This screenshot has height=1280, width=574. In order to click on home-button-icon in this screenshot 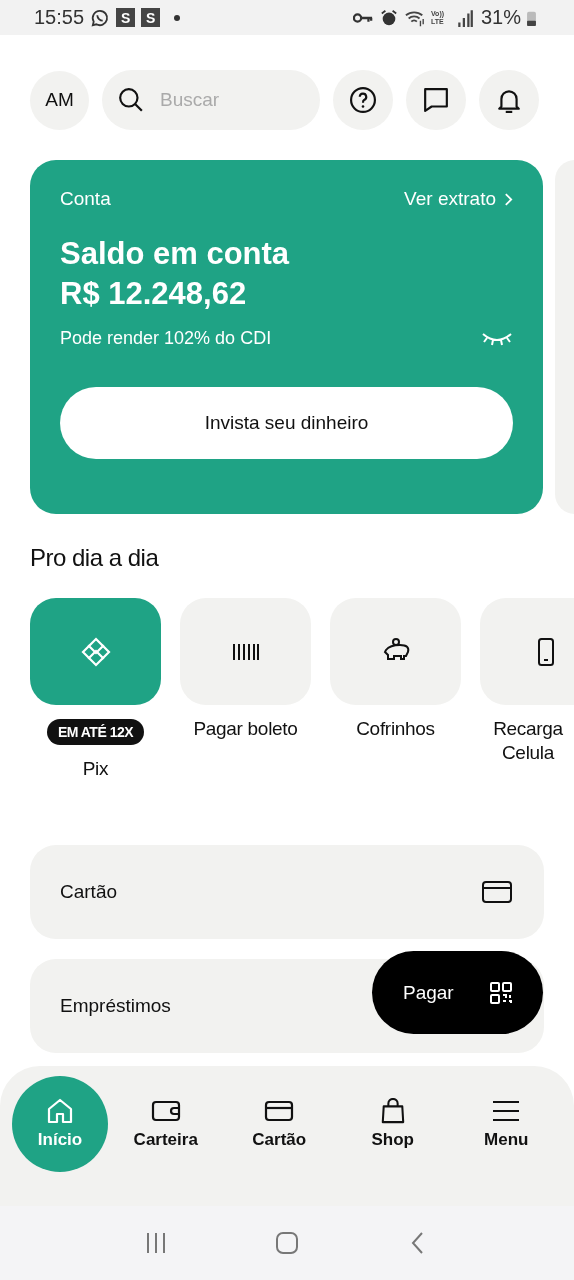, I will do `click(287, 1243)`.